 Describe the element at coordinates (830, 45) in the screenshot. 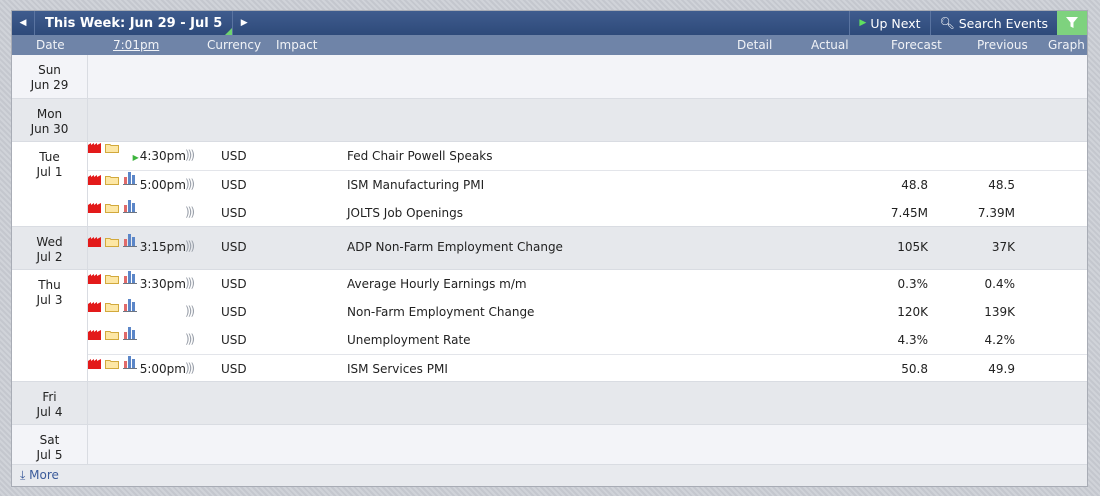

I see `col-actual: Actual` at that location.